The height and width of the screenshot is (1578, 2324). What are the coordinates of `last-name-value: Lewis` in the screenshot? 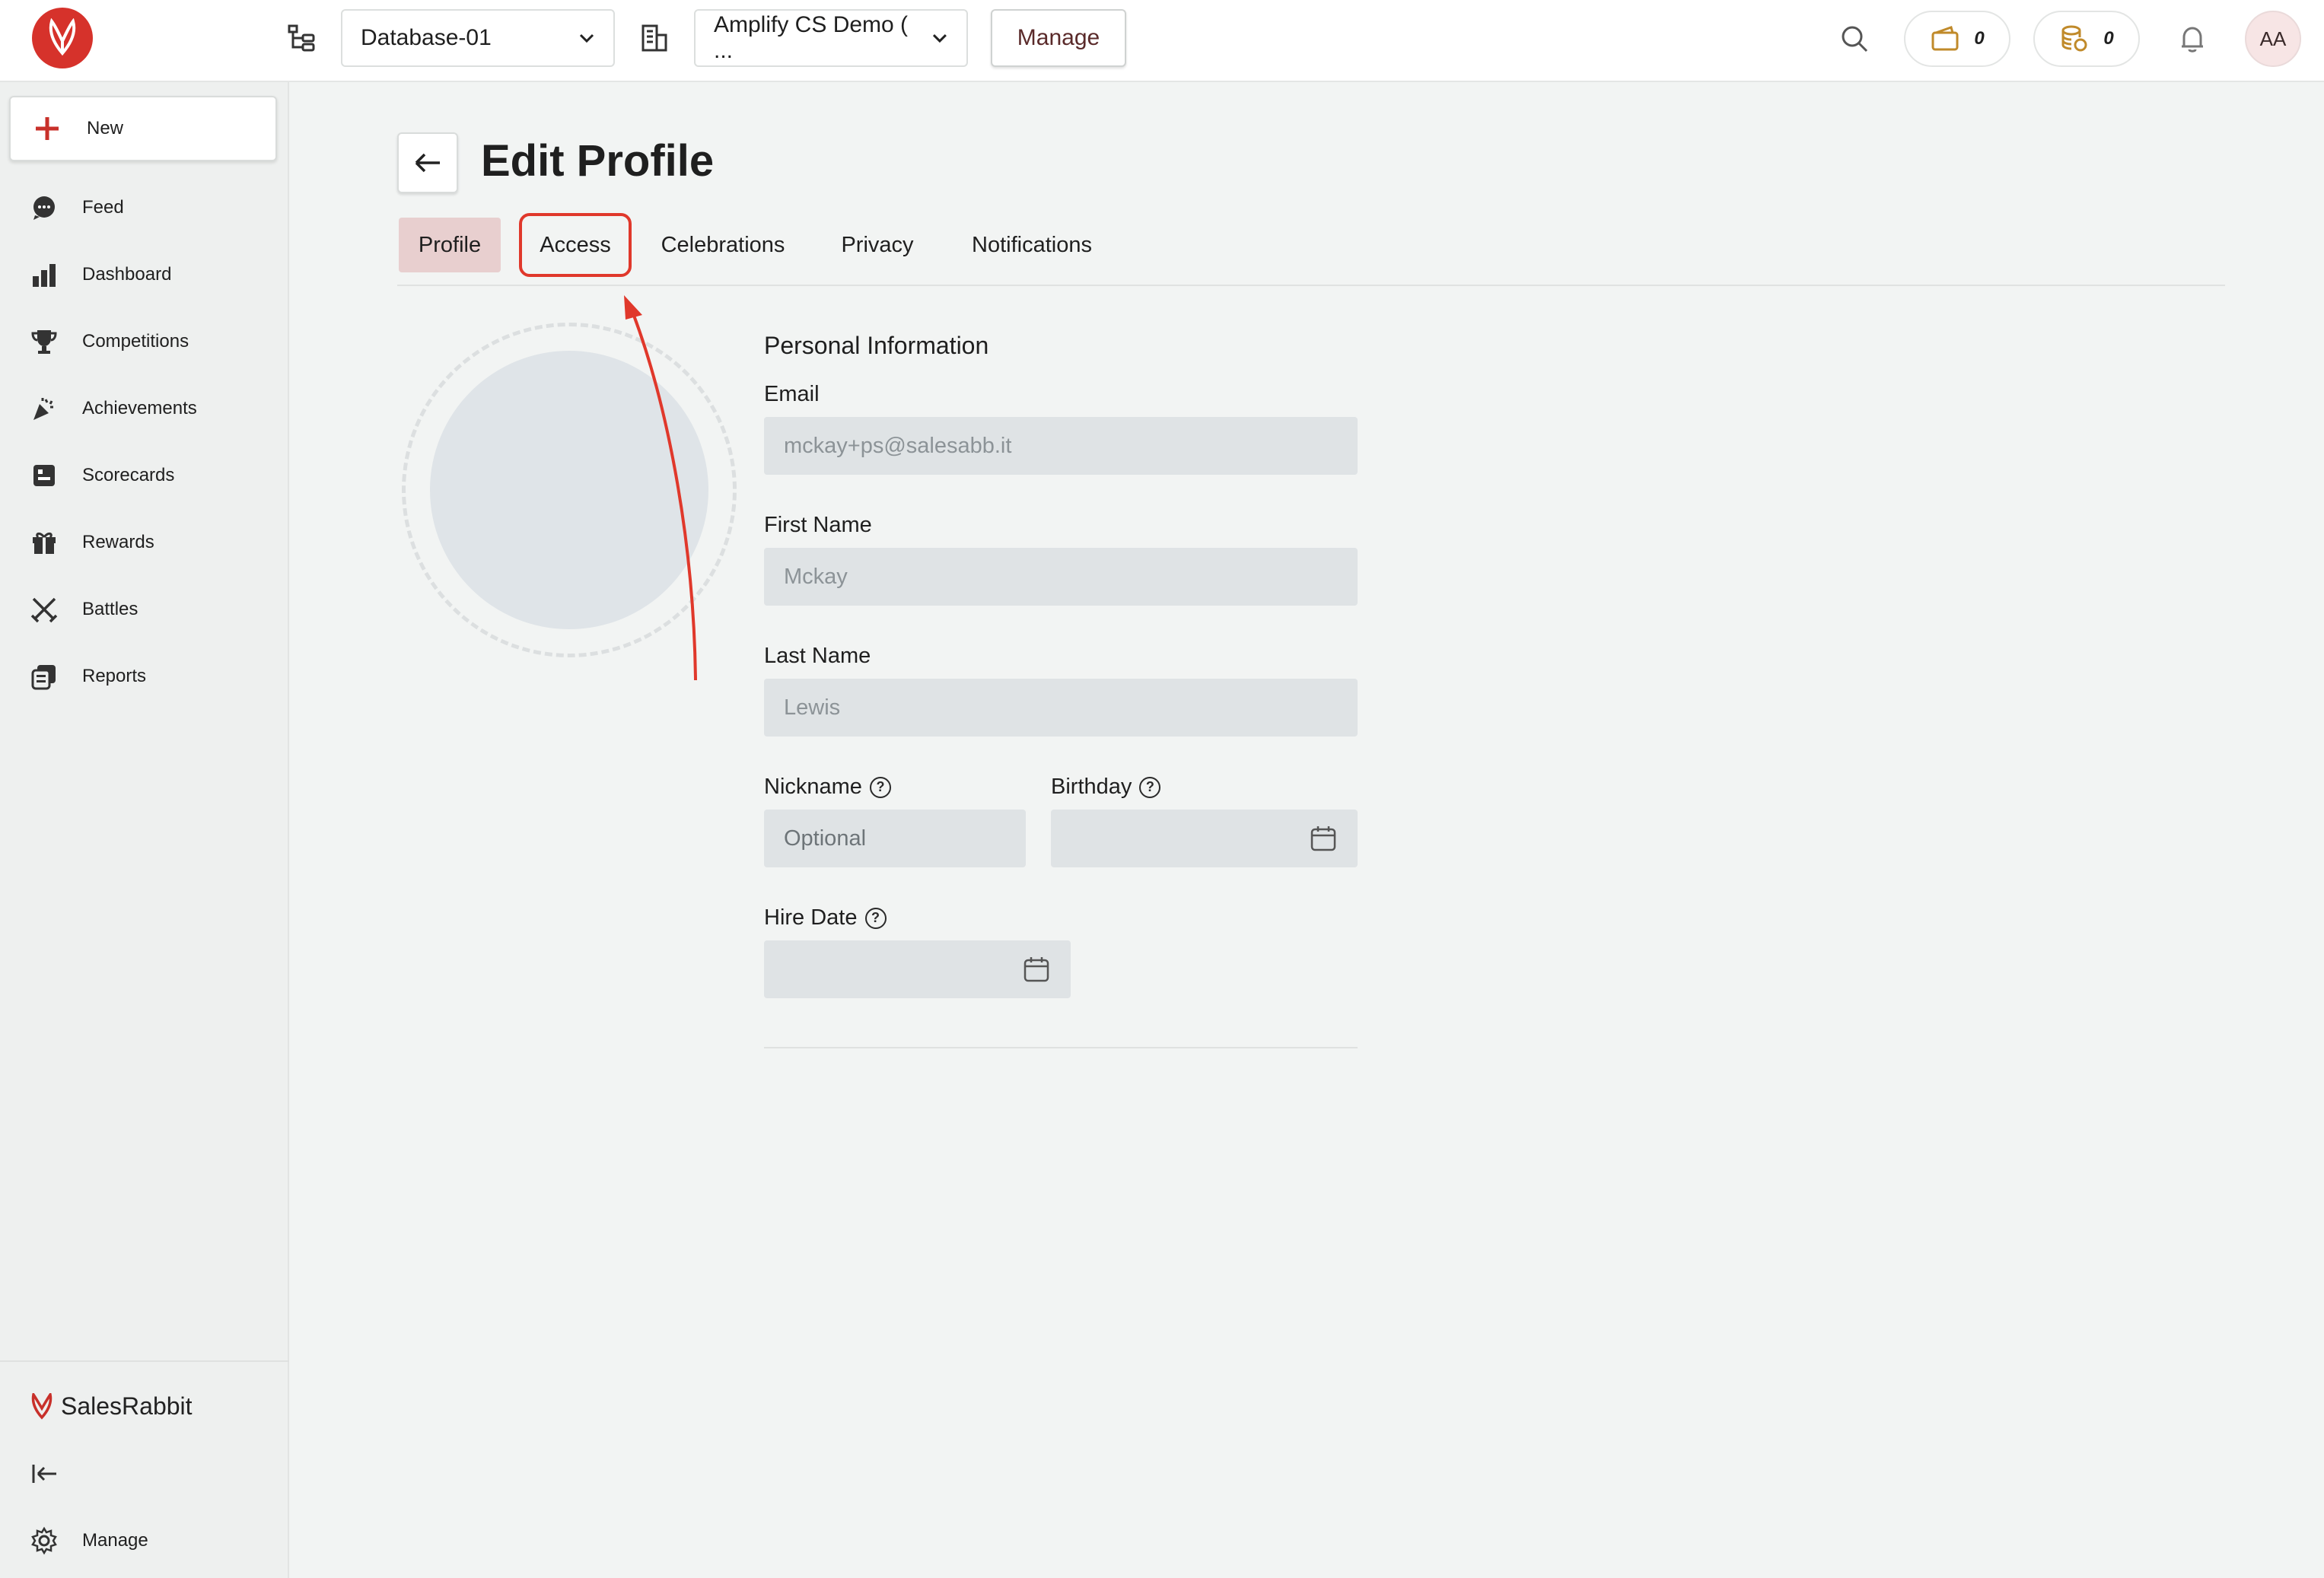 It's located at (812, 707).